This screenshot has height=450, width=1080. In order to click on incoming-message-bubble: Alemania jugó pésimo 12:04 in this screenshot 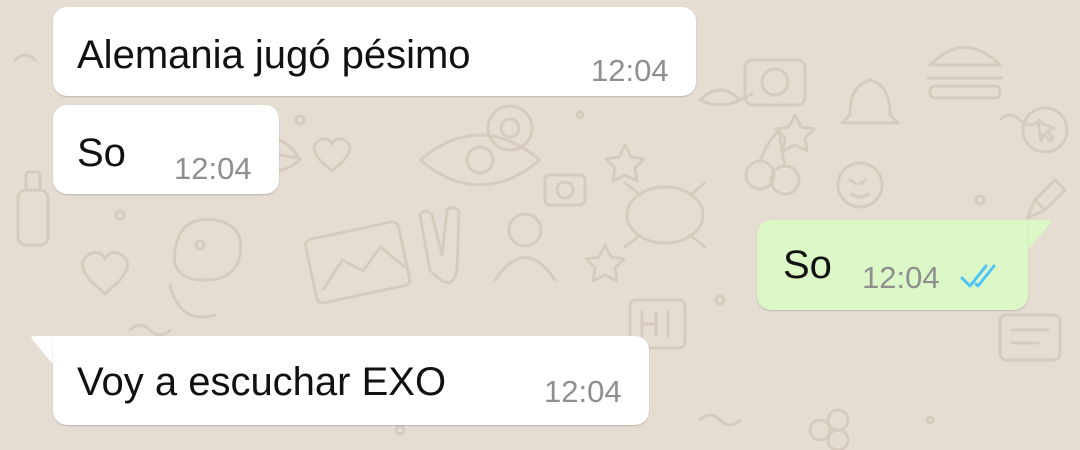, I will do `click(374, 51)`.